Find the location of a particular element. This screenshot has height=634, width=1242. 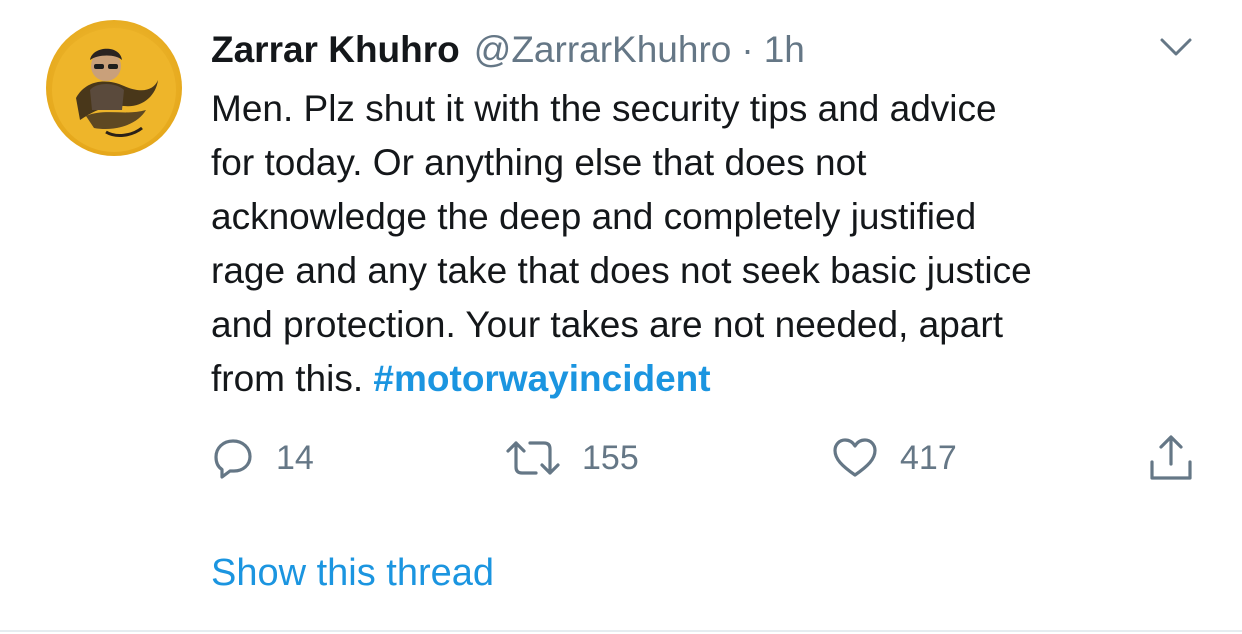

author-display-name: Zarrar Khuhro is located at coordinates (335, 50).